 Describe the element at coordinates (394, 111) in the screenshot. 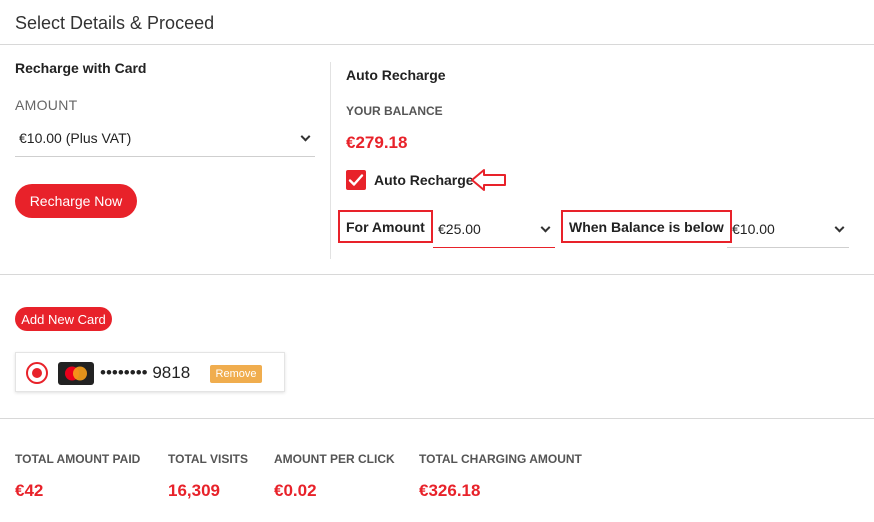

I see `balance-label: YOUR BALANCE` at that location.